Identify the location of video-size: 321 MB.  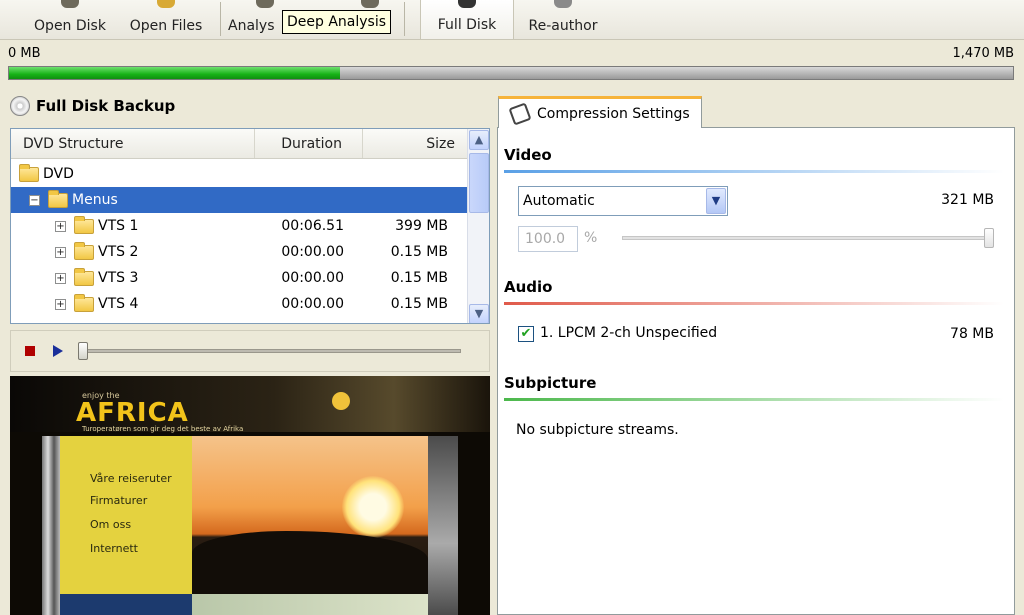
(967, 200).